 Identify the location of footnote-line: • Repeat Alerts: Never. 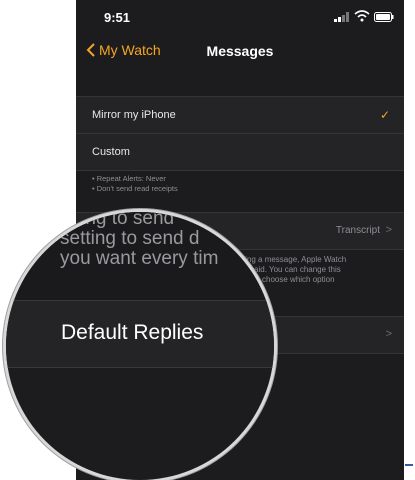
(129, 178).